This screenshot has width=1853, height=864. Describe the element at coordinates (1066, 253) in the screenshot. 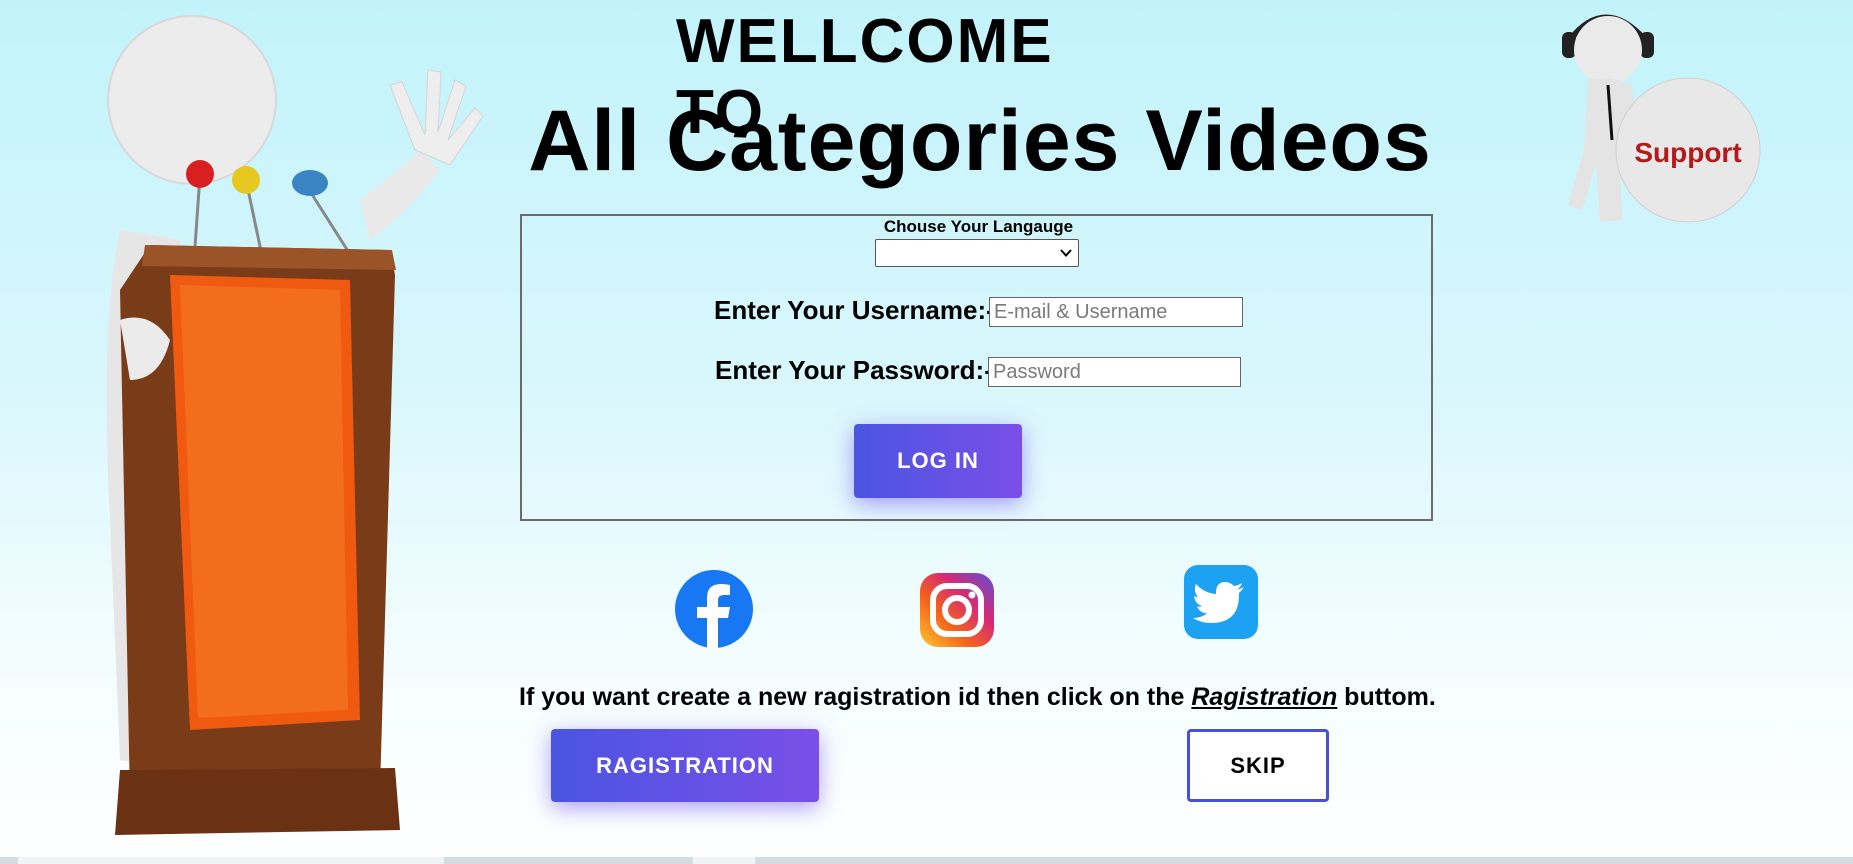

I see `chevron-down-icon` at that location.